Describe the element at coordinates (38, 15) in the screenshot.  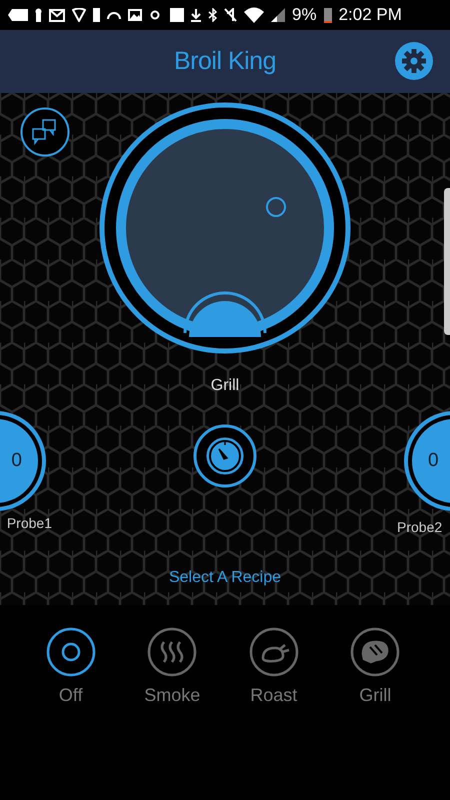
I see `keyhole-icon` at that location.